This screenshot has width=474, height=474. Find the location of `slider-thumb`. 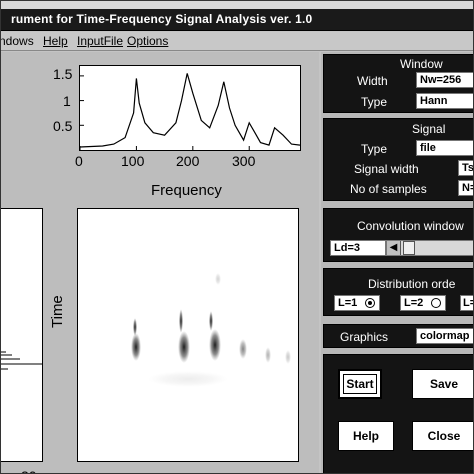

slider-thumb is located at coordinates (409, 248).